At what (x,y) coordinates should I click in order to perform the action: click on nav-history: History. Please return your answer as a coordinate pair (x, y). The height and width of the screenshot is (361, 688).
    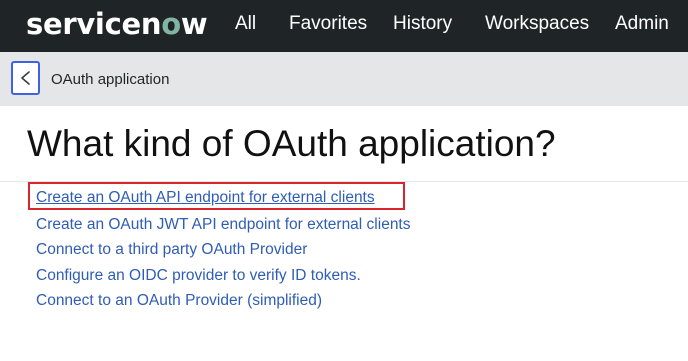
    Looking at the image, I should click on (422, 24).